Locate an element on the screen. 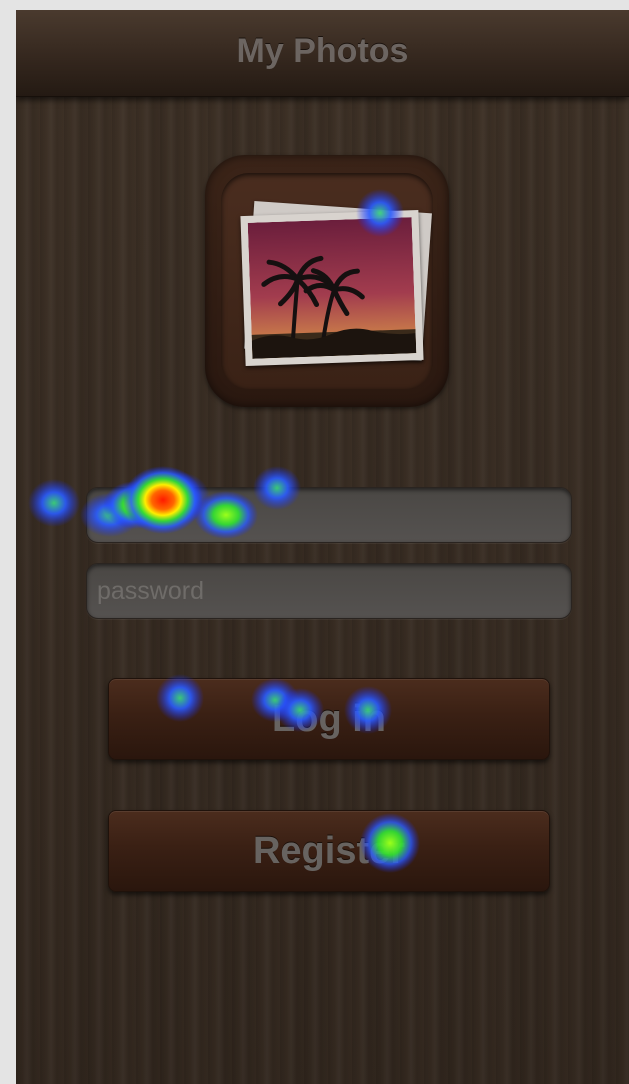  palm-tree-photo is located at coordinates (332, 288).